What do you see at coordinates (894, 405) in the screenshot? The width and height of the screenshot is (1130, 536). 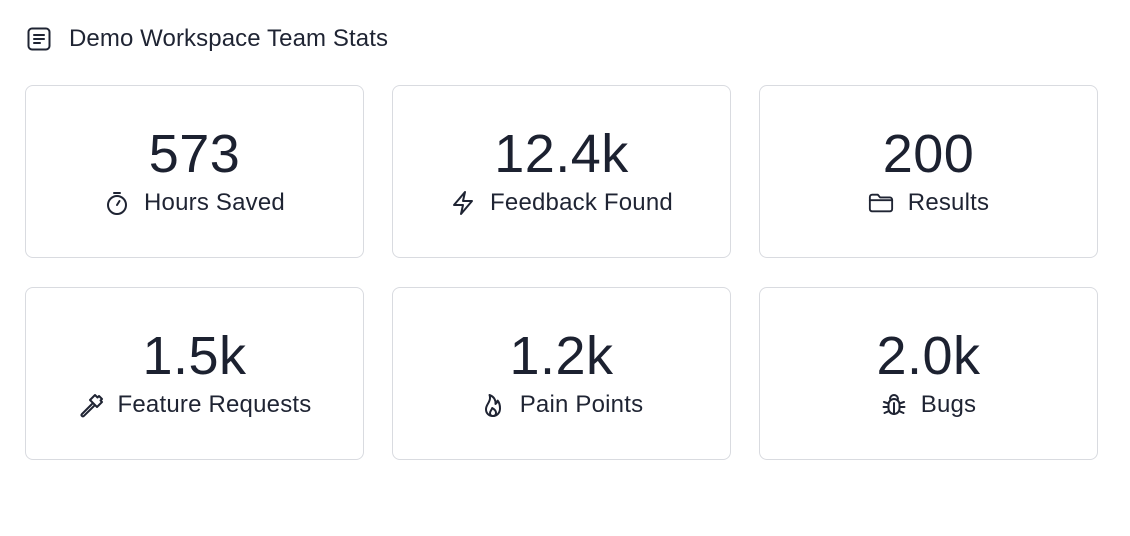 I see `bug-icon` at bounding box center [894, 405].